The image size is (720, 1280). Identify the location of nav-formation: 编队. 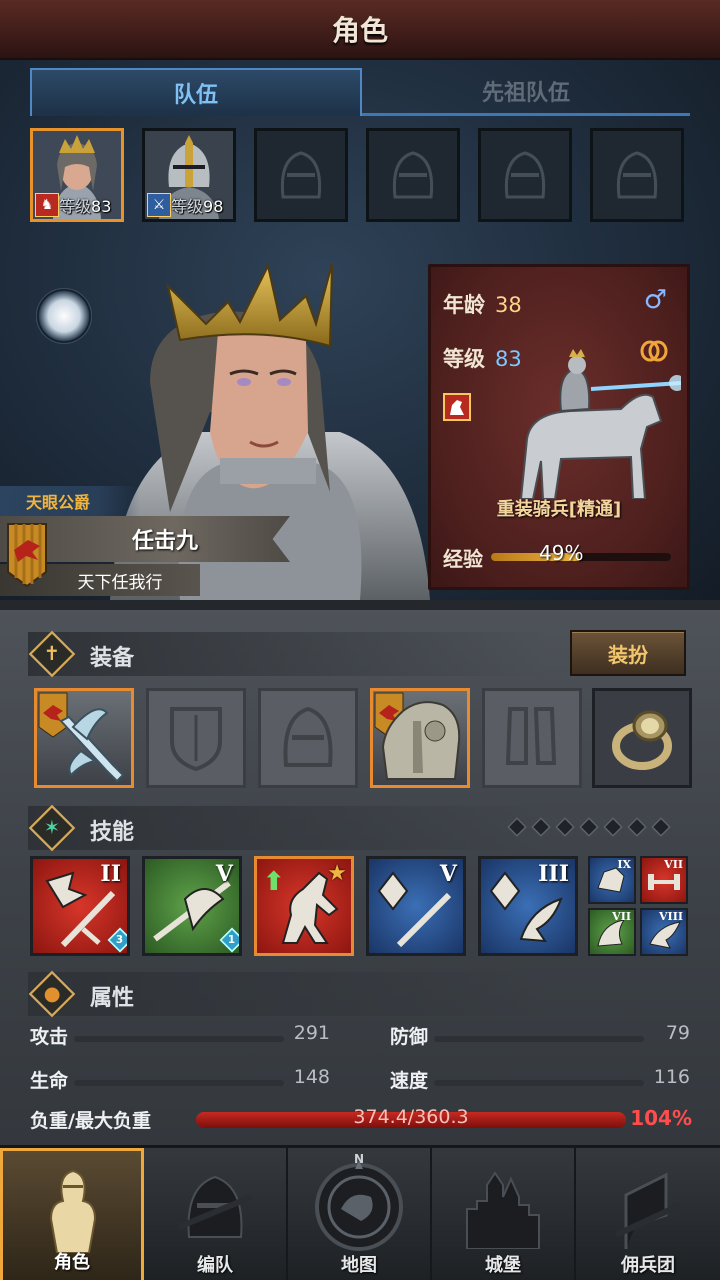
(216, 1214).